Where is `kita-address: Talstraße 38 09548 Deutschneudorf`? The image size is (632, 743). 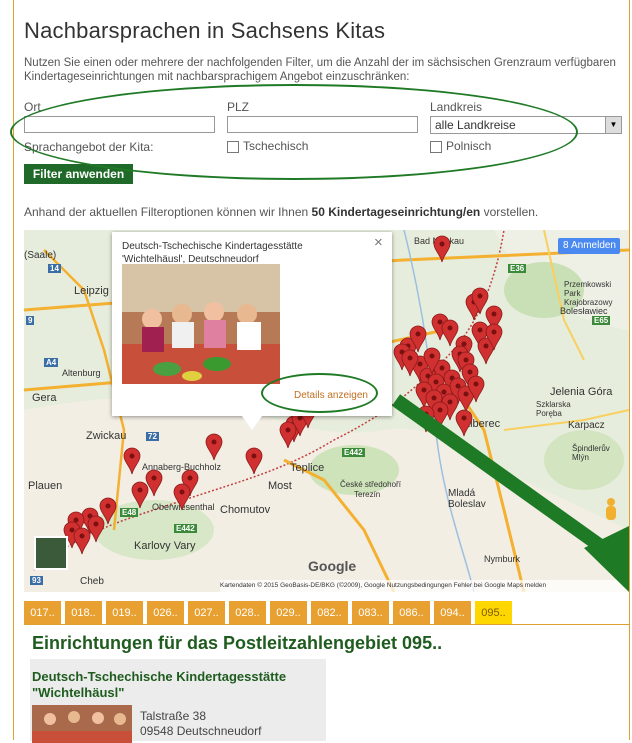 kita-address: Talstraße 38 09548 Deutschneudorf is located at coordinates (200, 724).